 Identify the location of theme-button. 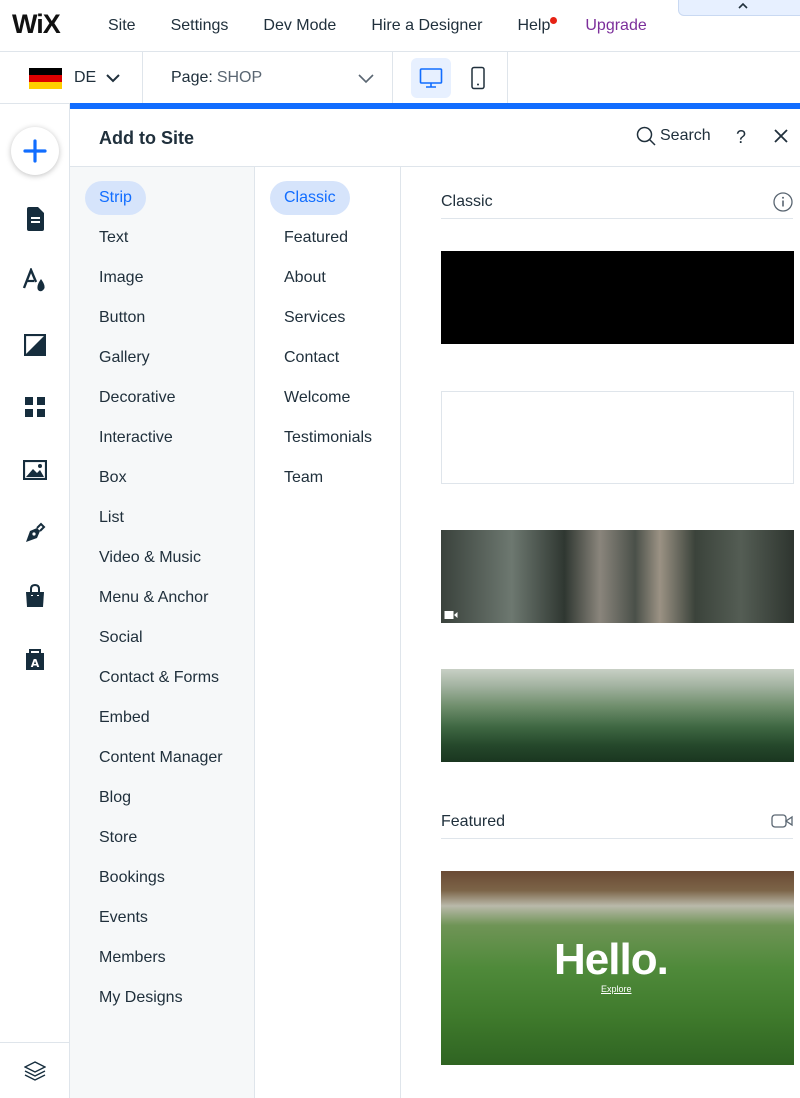
(35, 281).